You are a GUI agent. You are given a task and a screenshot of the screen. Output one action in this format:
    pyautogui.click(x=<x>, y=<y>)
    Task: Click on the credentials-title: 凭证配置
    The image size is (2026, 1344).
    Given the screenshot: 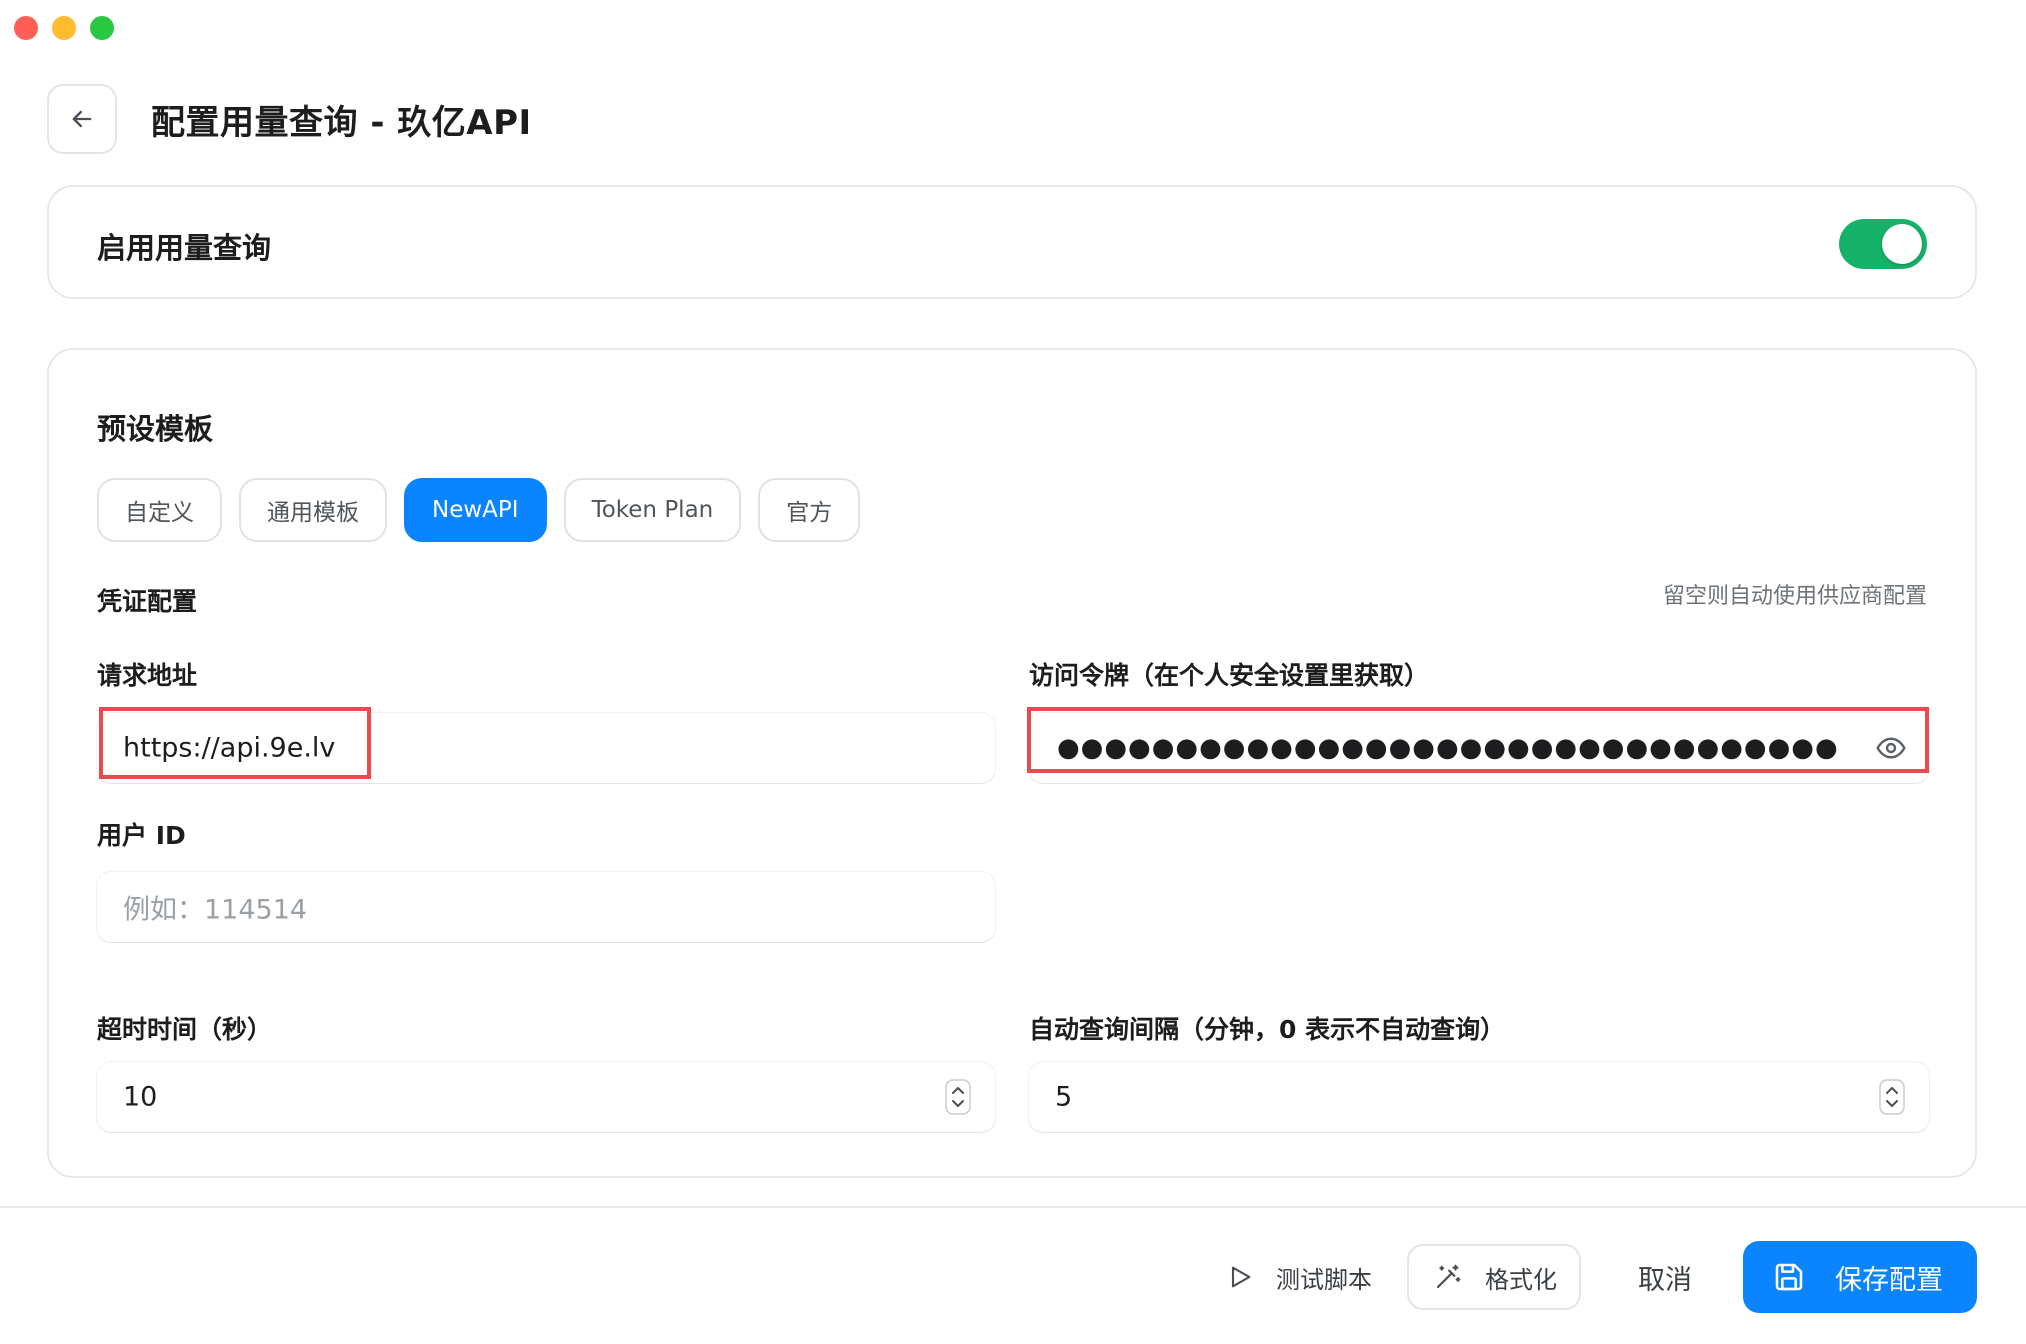 What is the action you would take?
    pyautogui.click(x=147, y=601)
    